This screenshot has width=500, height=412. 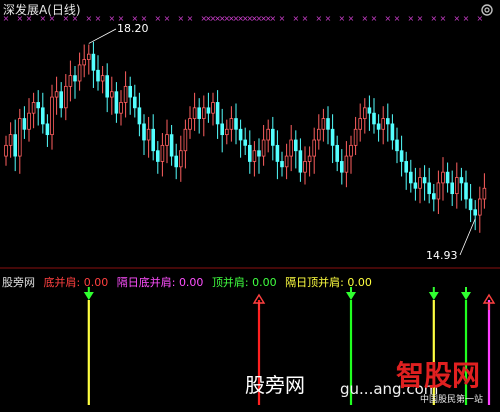 What do you see at coordinates (487, 10) in the screenshot?
I see `gear-icon` at bounding box center [487, 10].